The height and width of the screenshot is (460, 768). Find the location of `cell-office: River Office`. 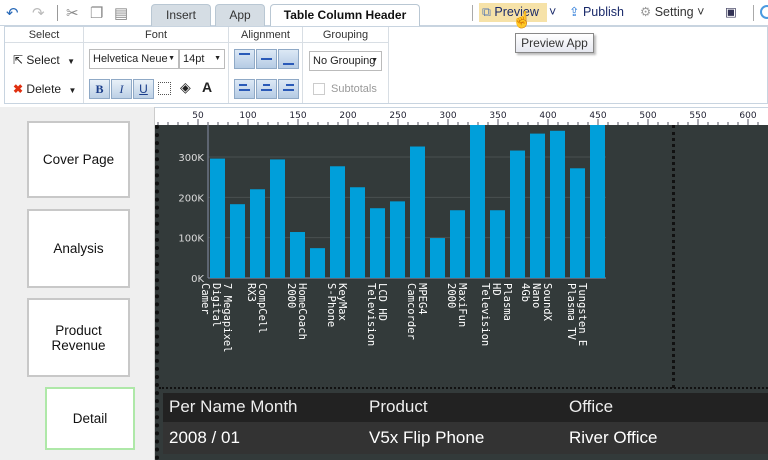

cell-office: River Office is located at coordinates (613, 437).